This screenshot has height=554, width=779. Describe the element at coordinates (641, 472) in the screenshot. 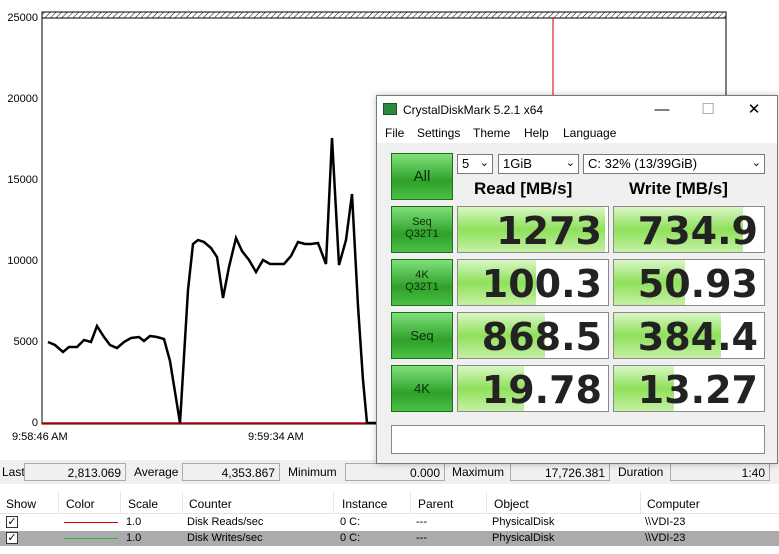

I see `duration-label: Duration` at that location.